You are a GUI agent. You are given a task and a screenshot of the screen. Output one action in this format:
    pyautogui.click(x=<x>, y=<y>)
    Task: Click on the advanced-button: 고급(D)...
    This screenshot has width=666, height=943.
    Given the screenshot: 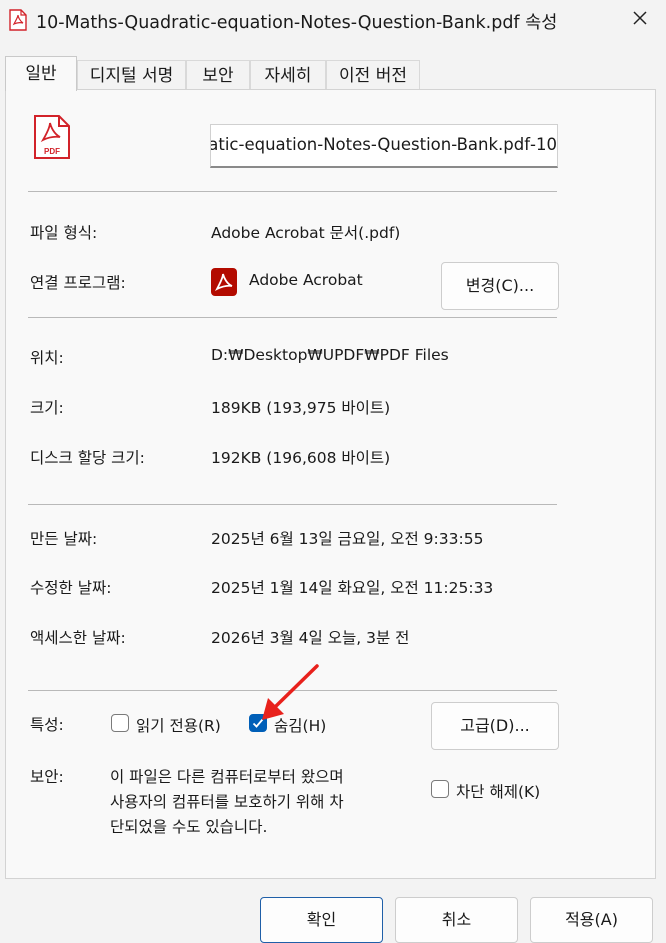 What is the action you would take?
    pyautogui.click(x=495, y=726)
    